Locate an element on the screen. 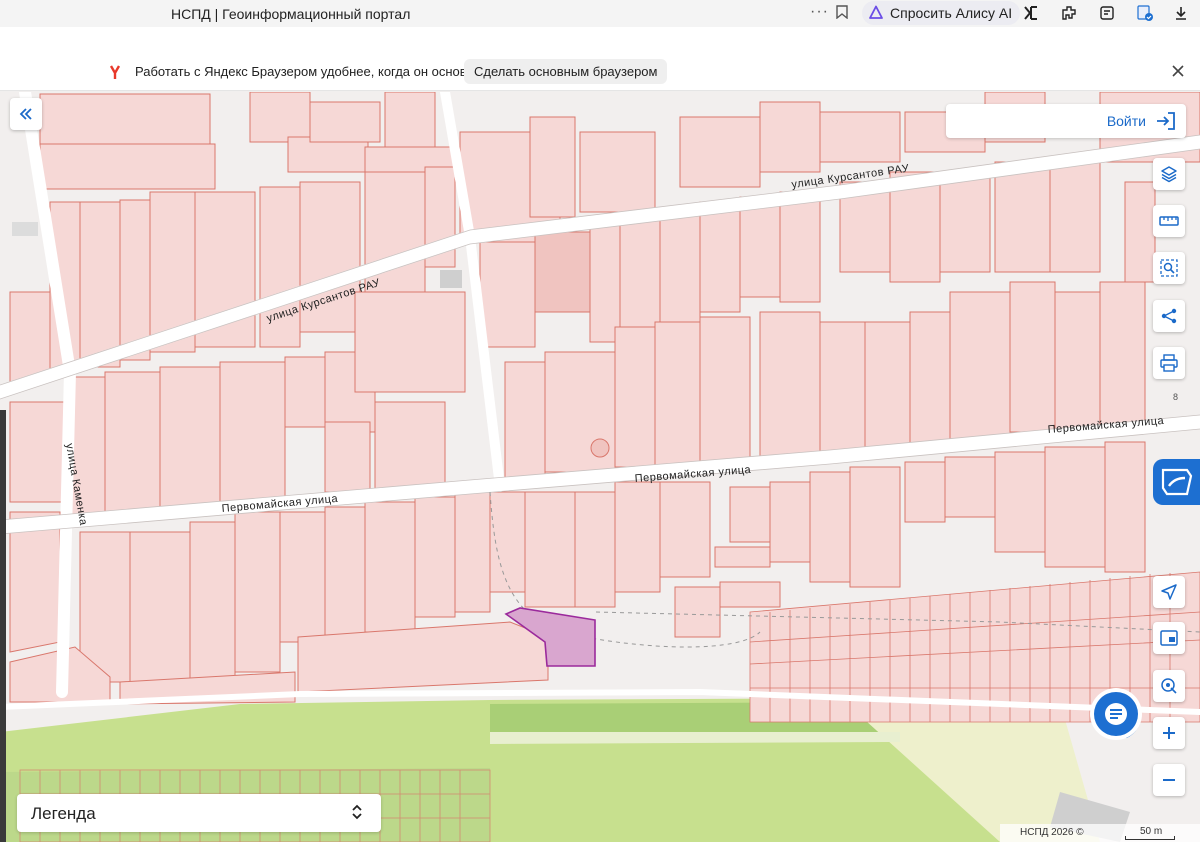 Image resolution: width=1200 pixels, height=842 pixels. alice-button: Спросить Алису AI is located at coordinates (941, 13).